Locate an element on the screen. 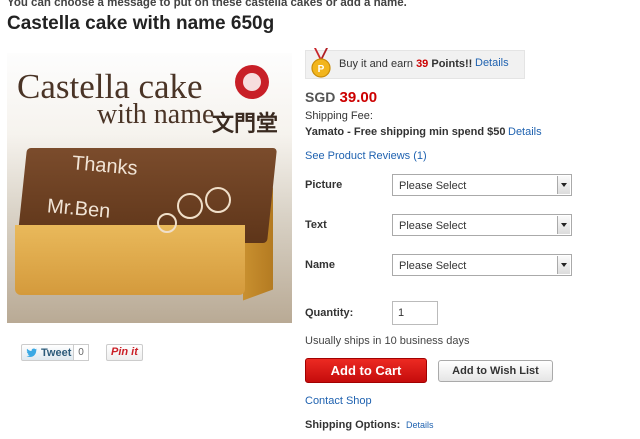 The height and width of the screenshot is (439, 640). tweet-button: Tweet is located at coordinates (49, 352).